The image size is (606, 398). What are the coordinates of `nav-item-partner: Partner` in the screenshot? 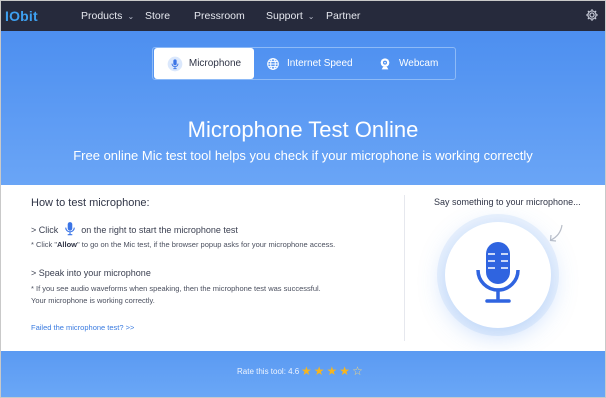 It's located at (343, 16).